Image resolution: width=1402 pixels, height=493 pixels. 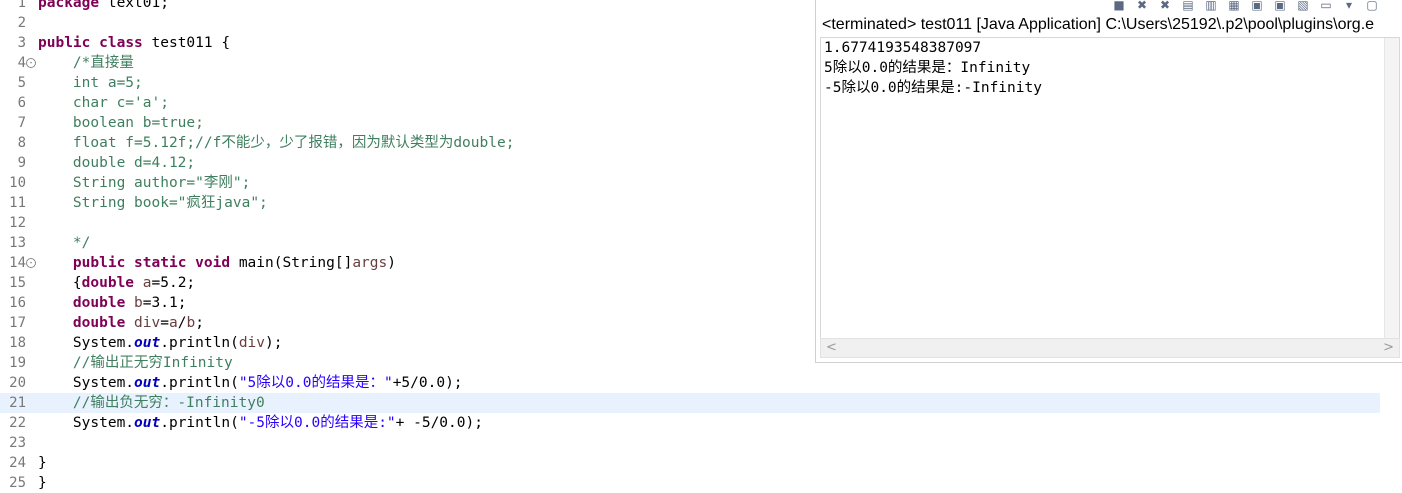 I want to click on code-token: float f=5.12f;//f不能少，少了报错，因为默认类型为double;, so click(x=293, y=143).